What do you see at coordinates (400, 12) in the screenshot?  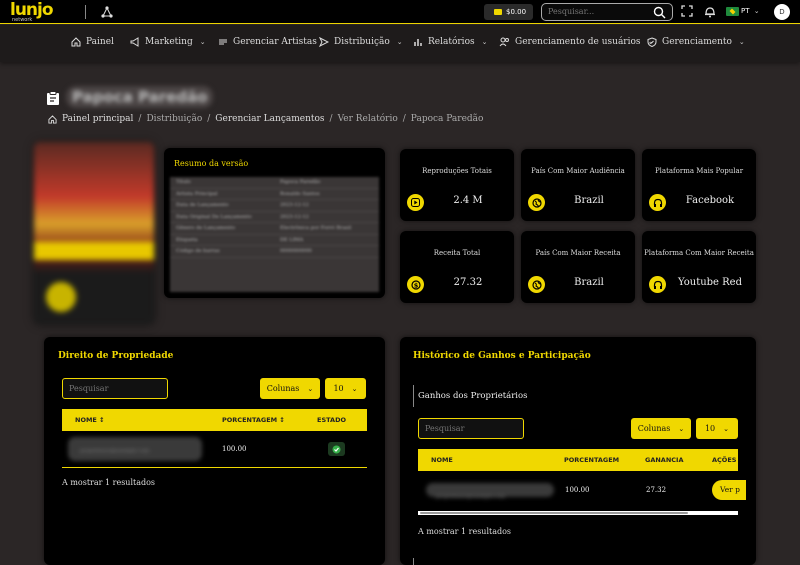 I see `top-bar: lunjo network $0.00 PT ⌄ D` at bounding box center [400, 12].